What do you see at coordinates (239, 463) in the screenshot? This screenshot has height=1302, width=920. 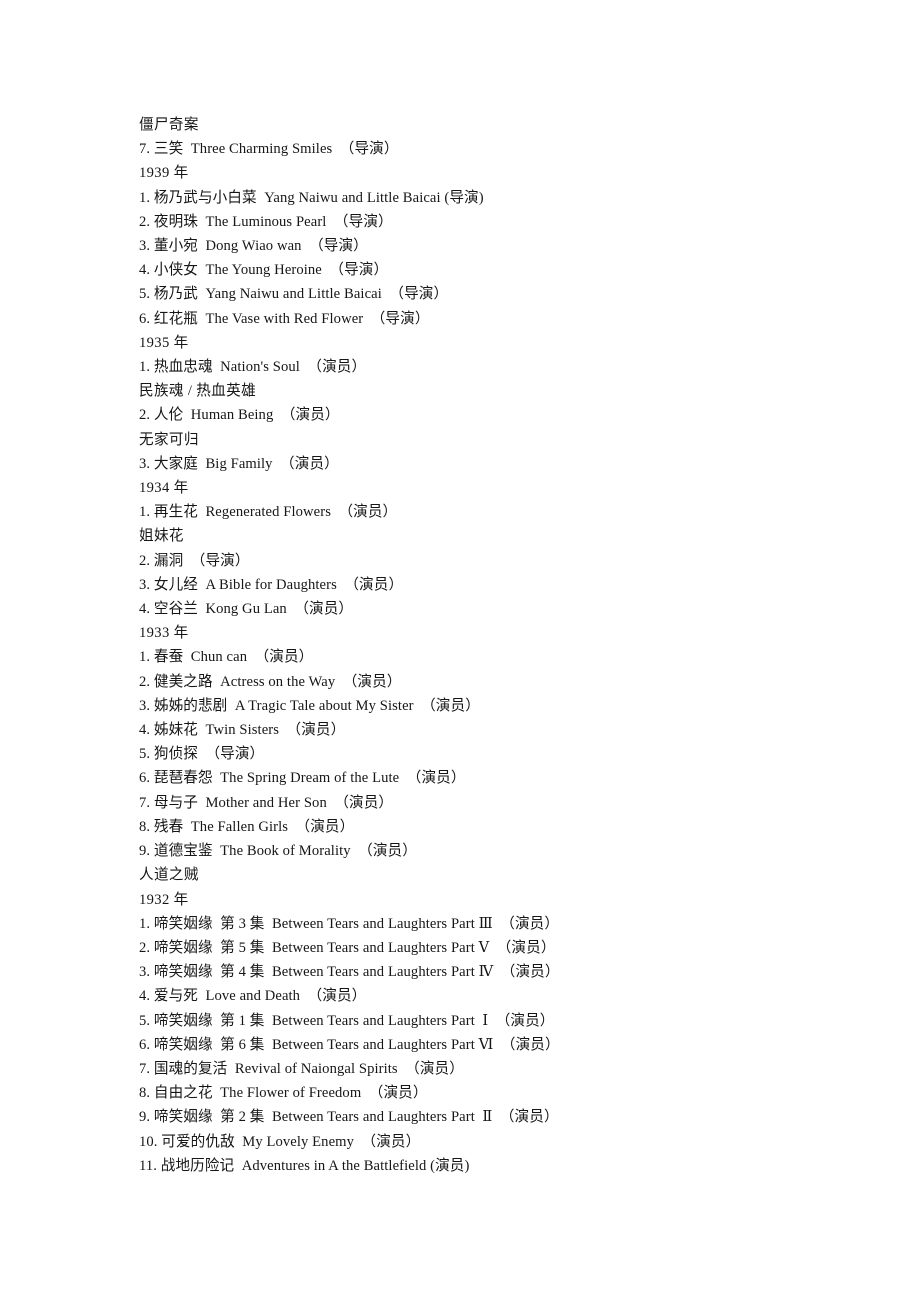 I see `entry-1935-3: 3. 大家庭 Big Family （演员）` at bounding box center [239, 463].